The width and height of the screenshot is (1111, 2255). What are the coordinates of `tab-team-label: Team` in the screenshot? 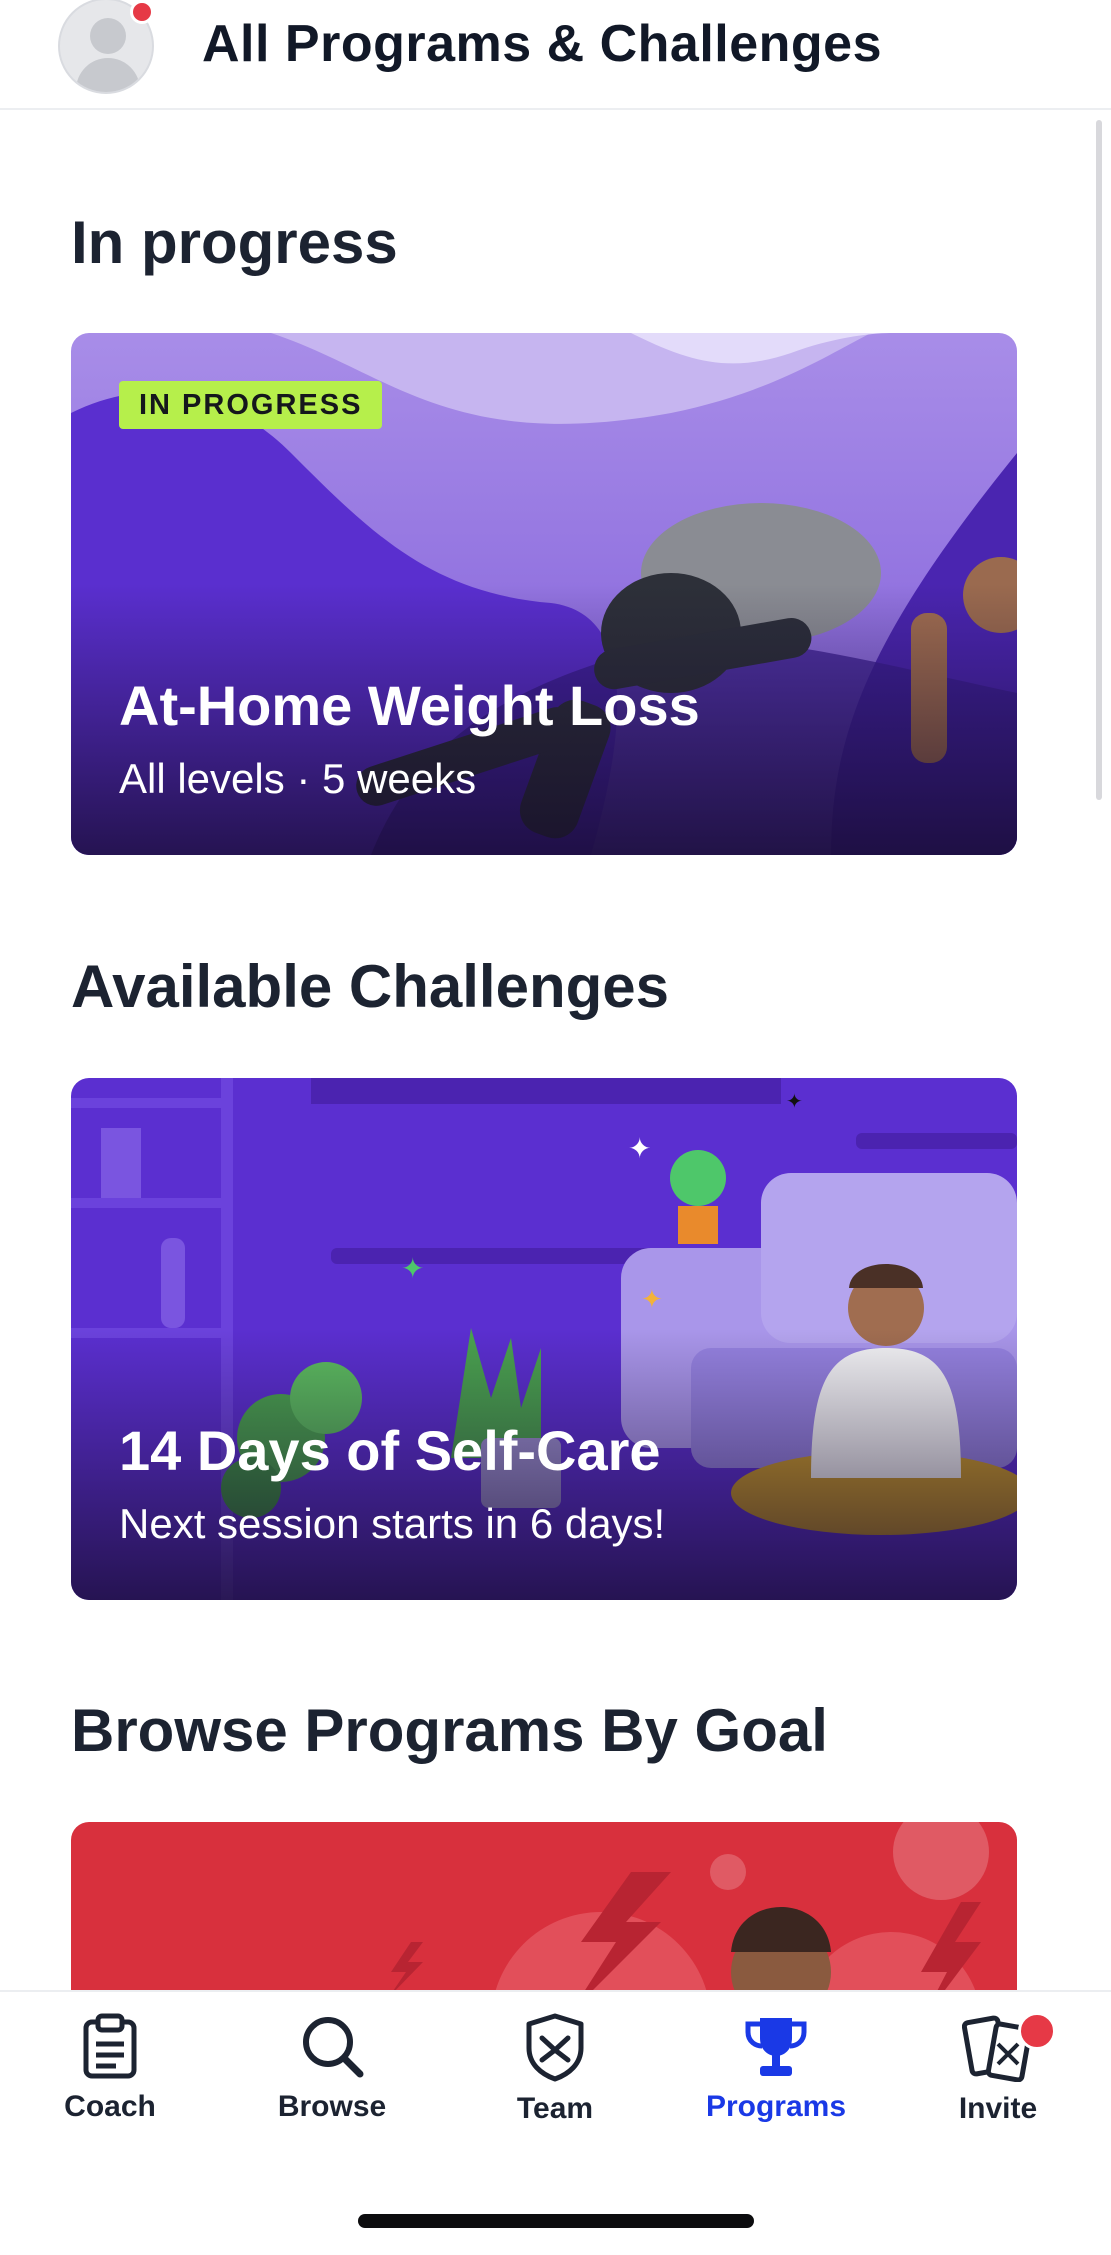 It's located at (555, 2108).